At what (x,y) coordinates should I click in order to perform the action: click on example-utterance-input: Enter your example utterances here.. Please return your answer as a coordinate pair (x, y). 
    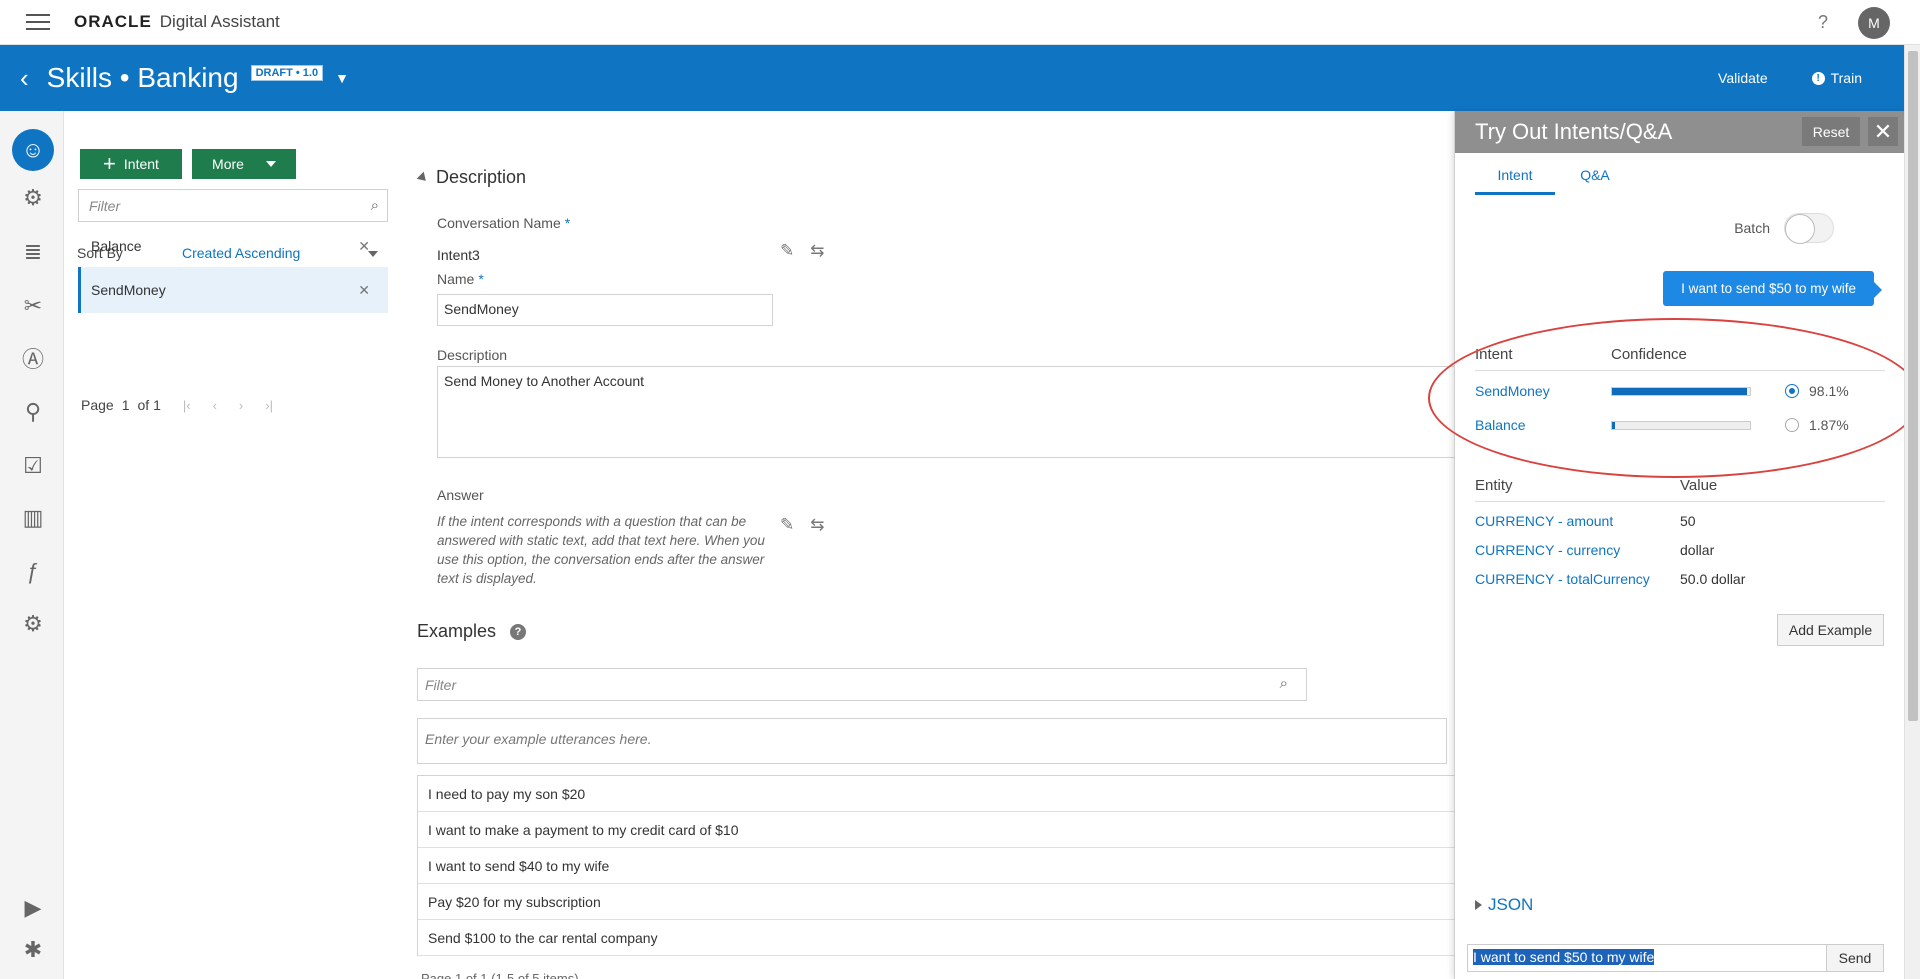
    Looking at the image, I should click on (932, 741).